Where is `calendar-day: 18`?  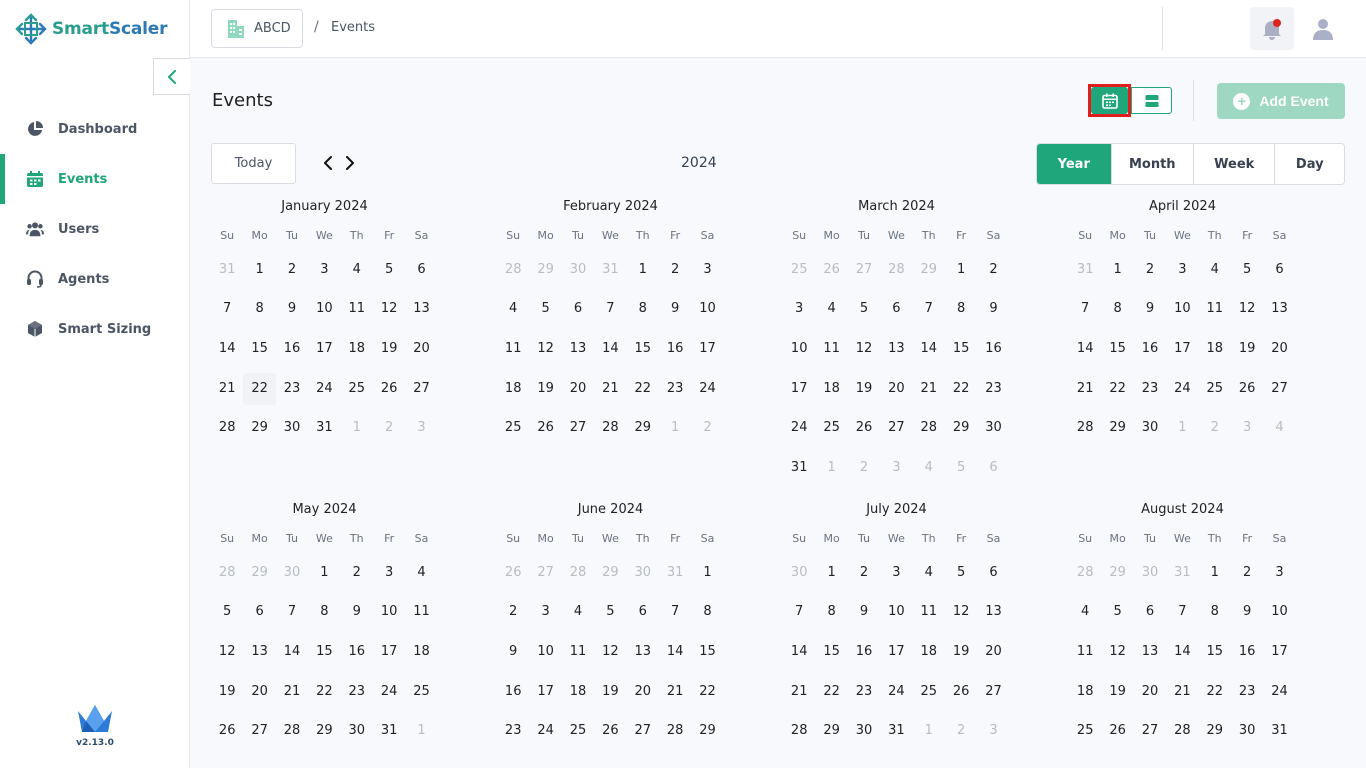
calendar-day: 18 is located at coordinates (513, 389).